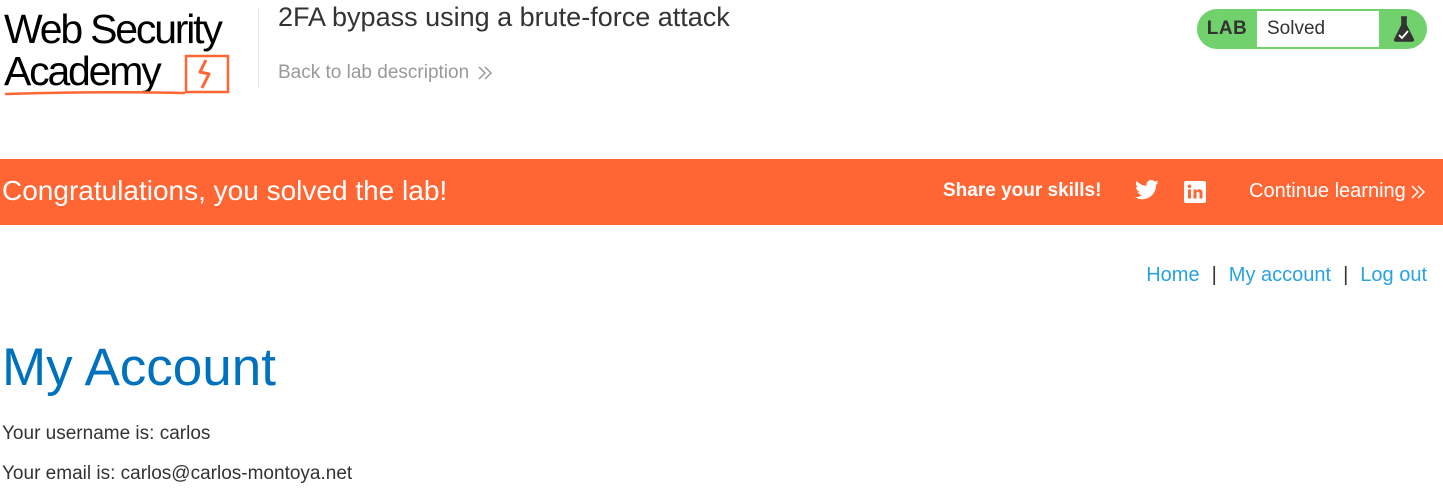 Image resolution: width=1443 pixels, height=498 pixels. I want to click on logo-text-line2: Academy, so click(83, 71).